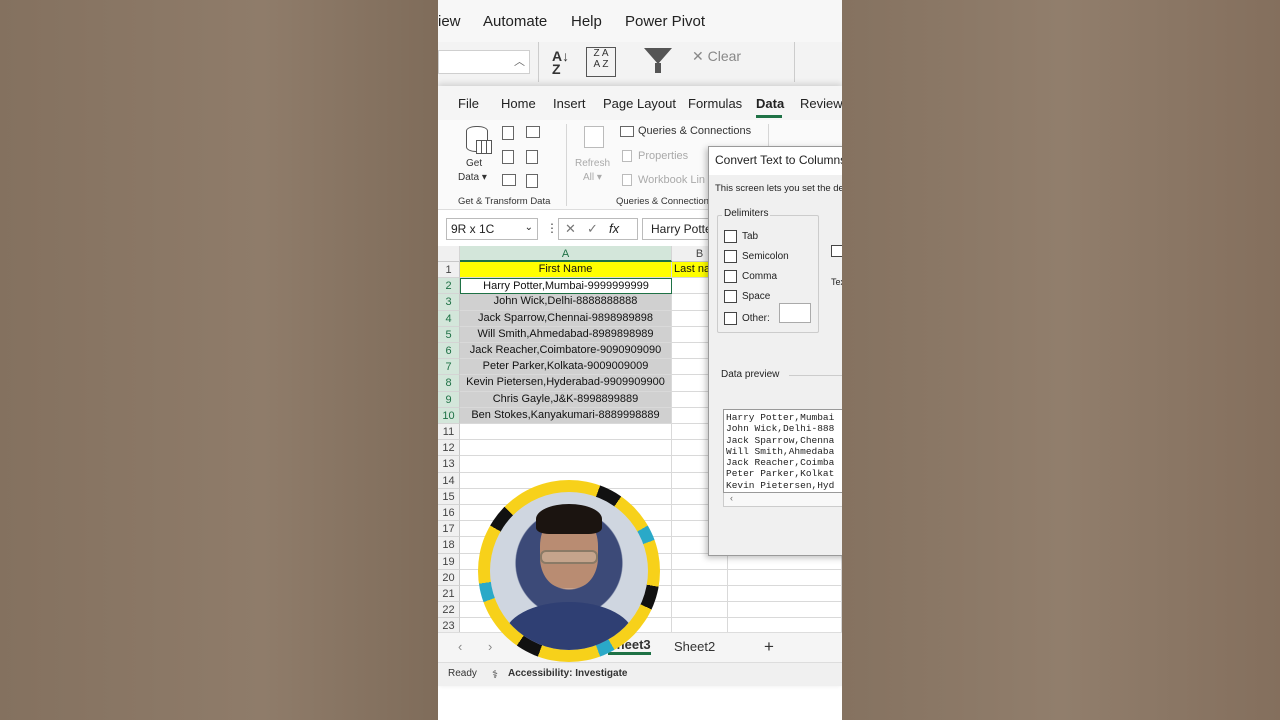  What do you see at coordinates (592, 229) in the screenshot?
I see `enter-icon: ✓` at bounding box center [592, 229].